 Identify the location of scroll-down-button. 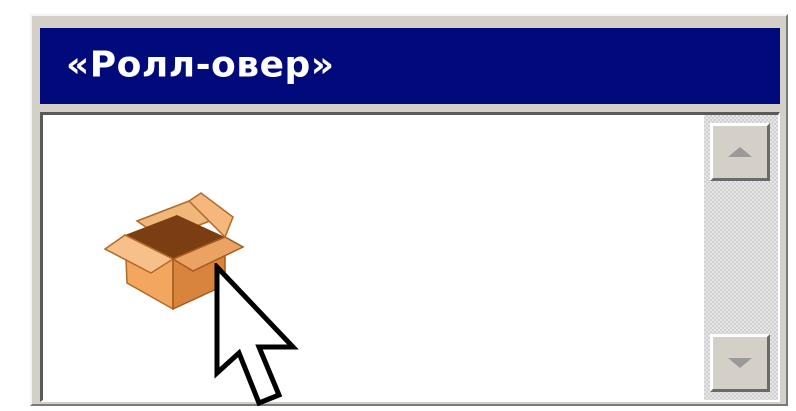
(740, 363).